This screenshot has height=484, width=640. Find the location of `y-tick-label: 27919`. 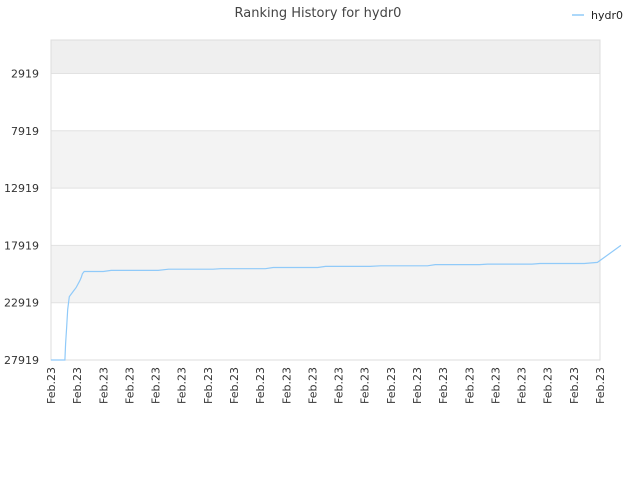

y-tick-label: 27919 is located at coordinates (21, 360).